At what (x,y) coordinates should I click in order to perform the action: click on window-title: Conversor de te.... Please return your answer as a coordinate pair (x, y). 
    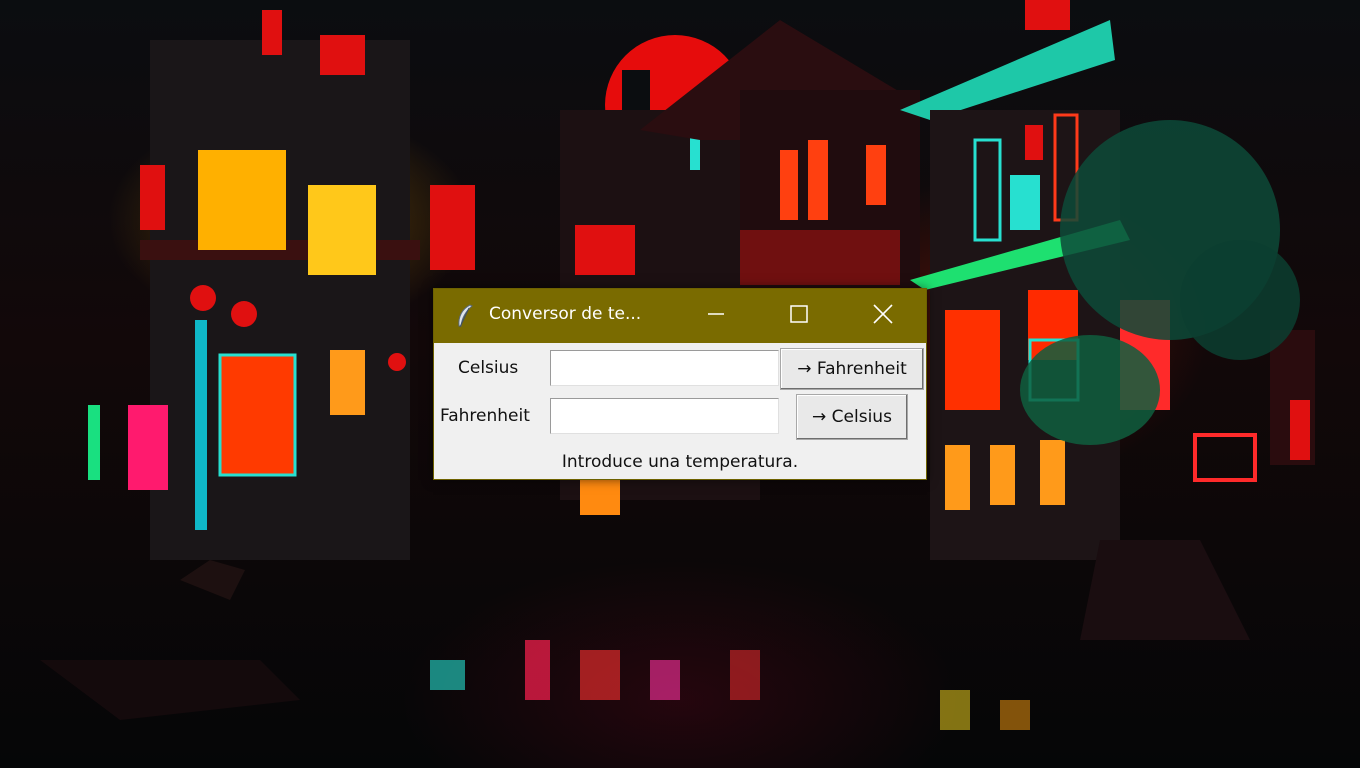
    Looking at the image, I should click on (565, 314).